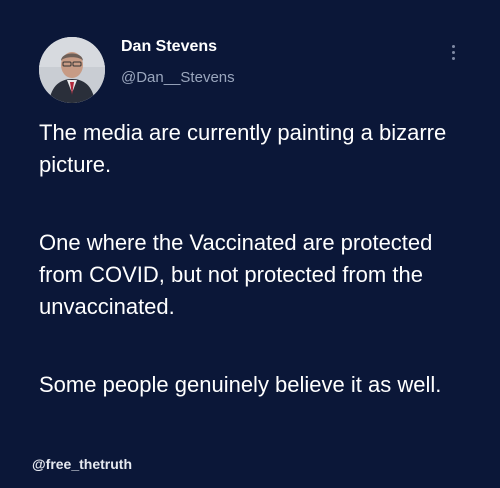 This screenshot has width=500, height=488. What do you see at coordinates (169, 47) in the screenshot?
I see `author-name: Dan Stevens` at bounding box center [169, 47].